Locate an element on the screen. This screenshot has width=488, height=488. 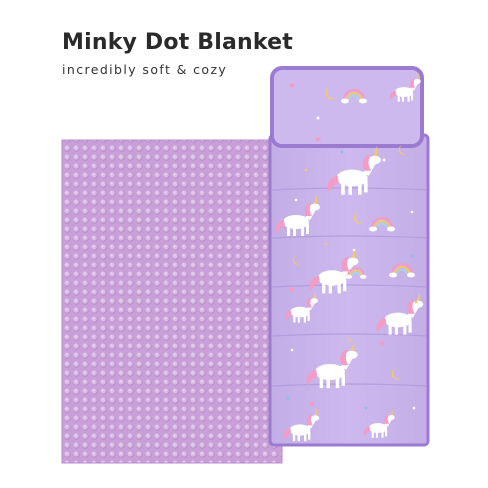
mat-pillow is located at coordinates (347, 107).